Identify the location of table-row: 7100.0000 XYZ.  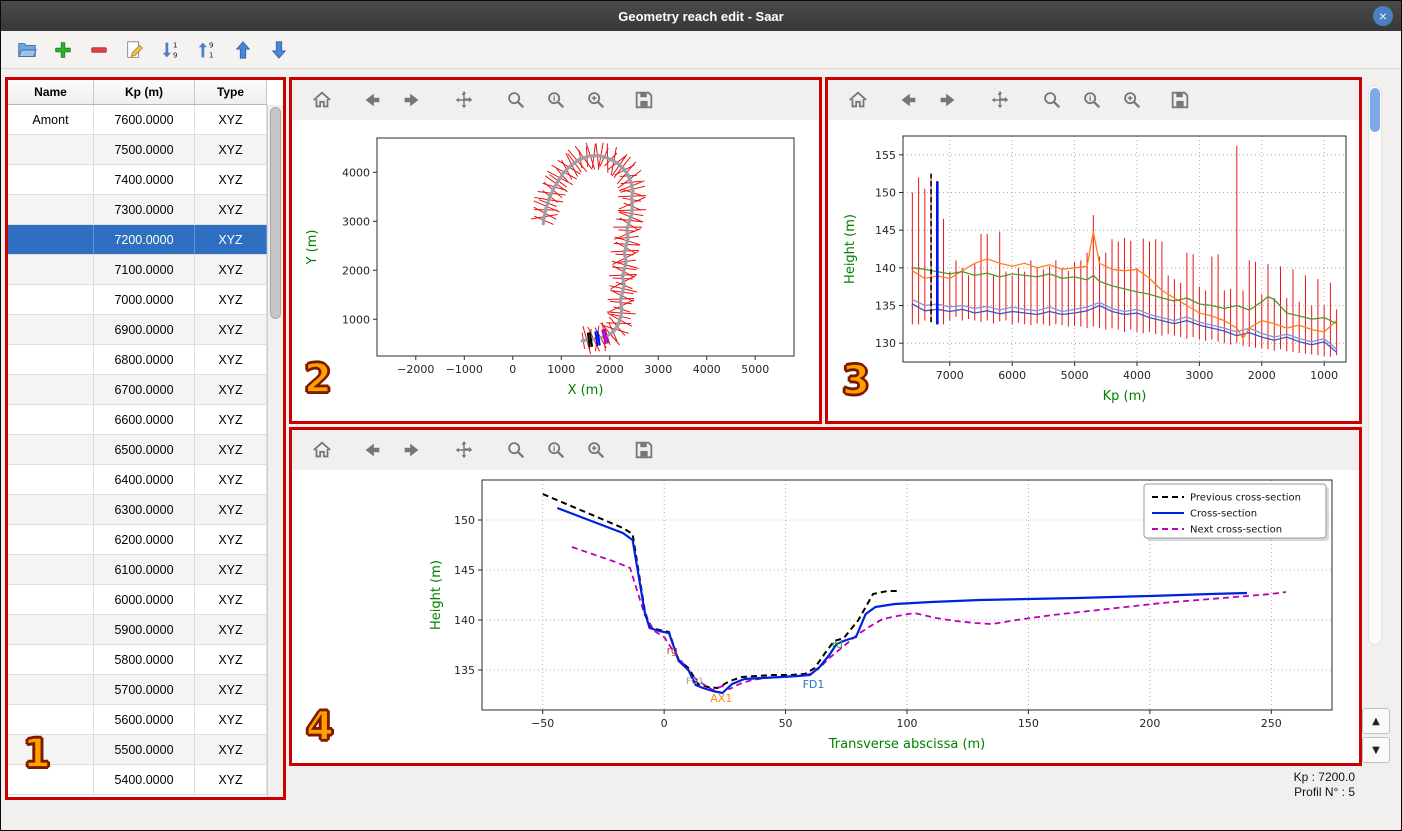
(137, 270).